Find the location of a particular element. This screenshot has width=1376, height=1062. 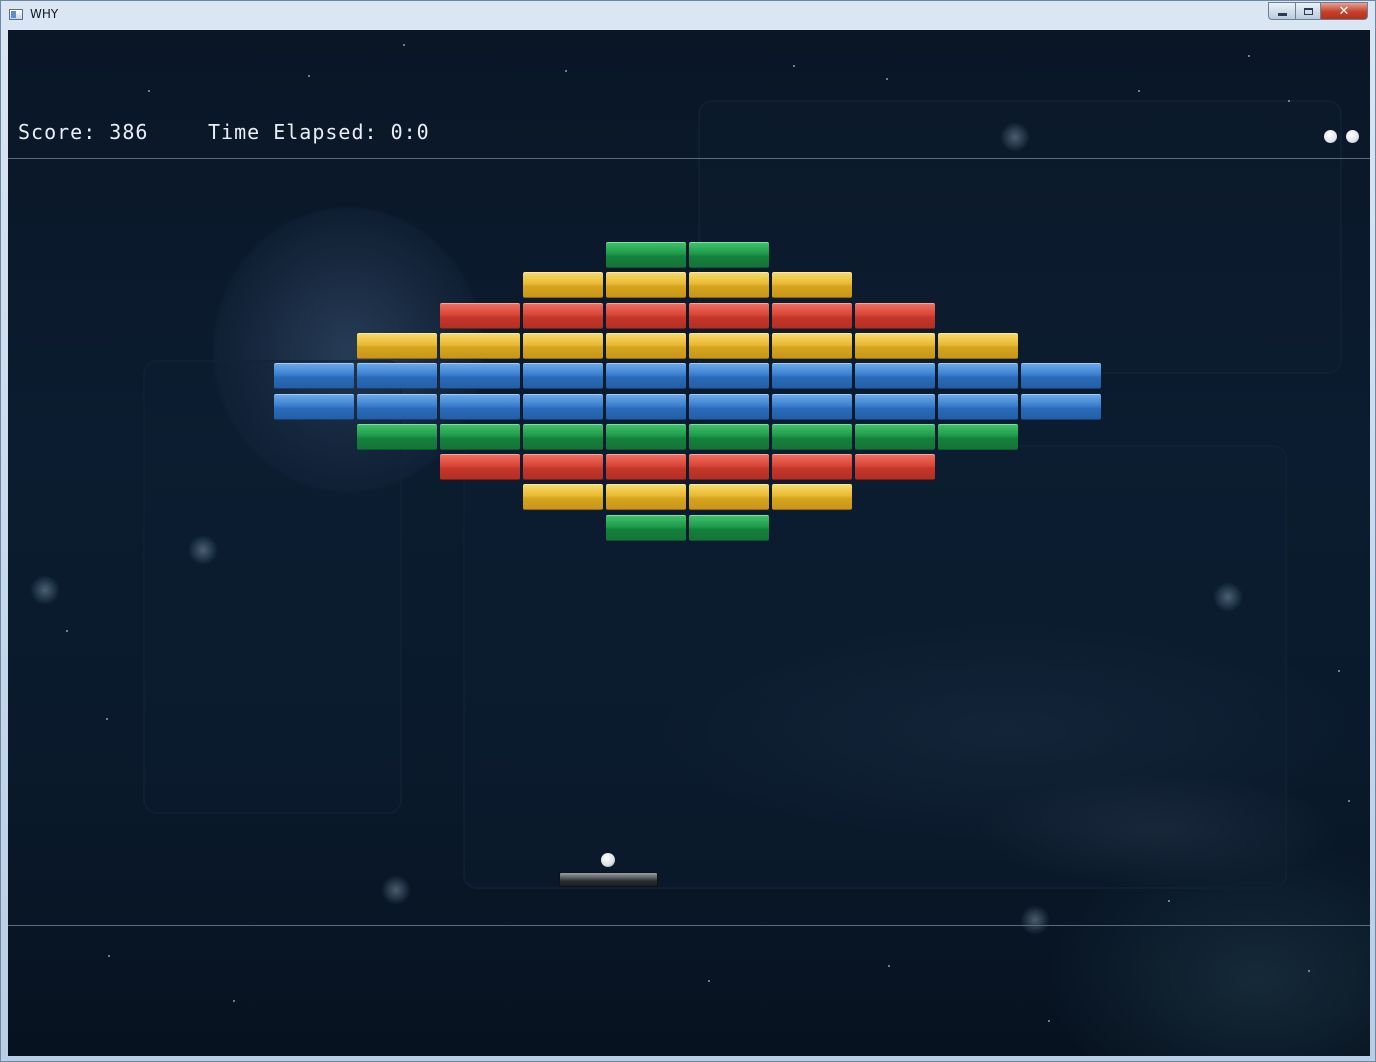

minimize-icon is located at coordinates (1282, 14).